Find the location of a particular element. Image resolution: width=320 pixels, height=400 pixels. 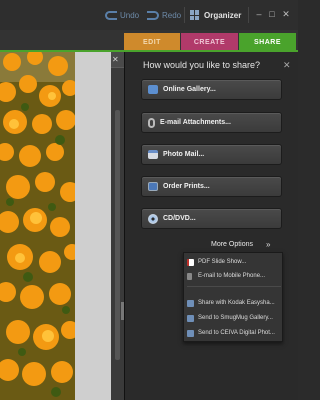

photo-close-button: ✕ is located at coordinates (115, 60).